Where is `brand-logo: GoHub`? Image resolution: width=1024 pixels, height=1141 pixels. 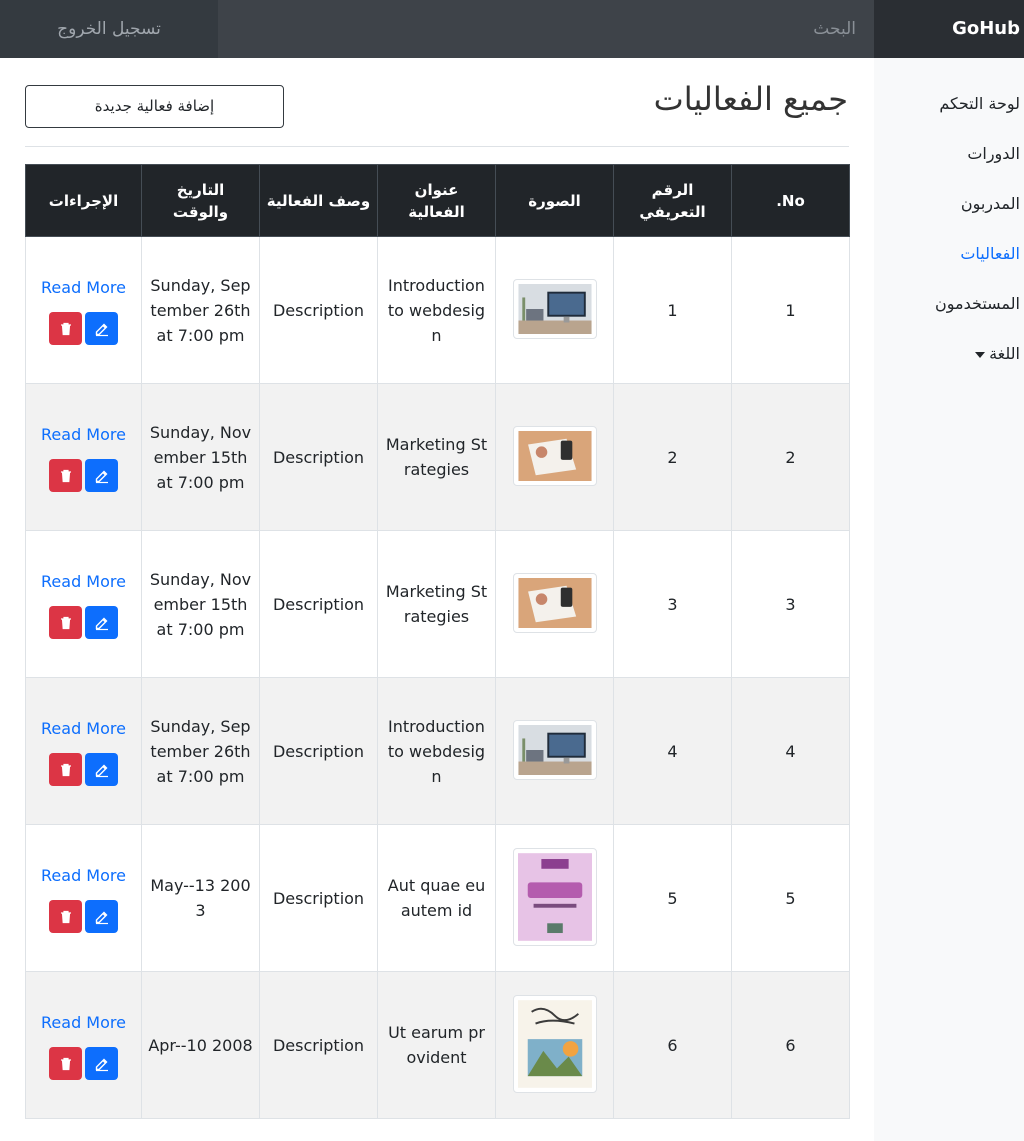 brand-logo: GoHub is located at coordinates (949, 29).